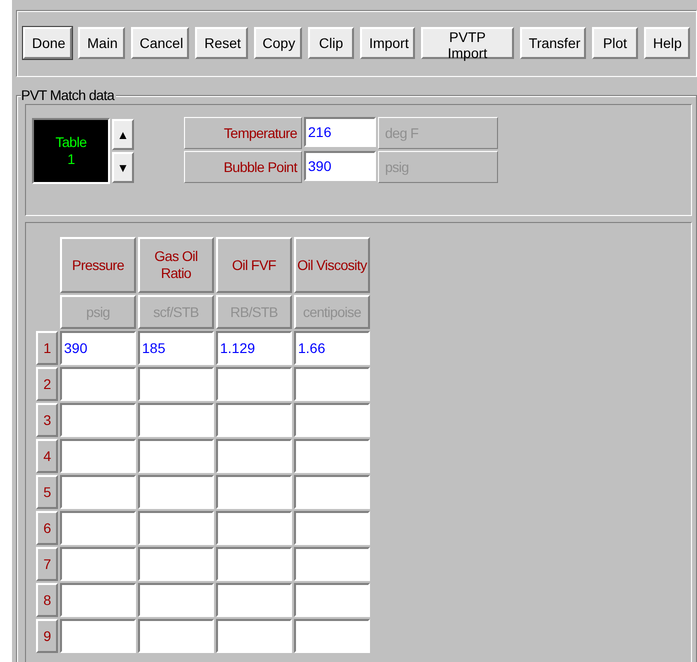 The width and height of the screenshot is (697, 662). What do you see at coordinates (254, 348) in the screenshot?
I see `table-cell: 1.129` at bounding box center [254, 348].